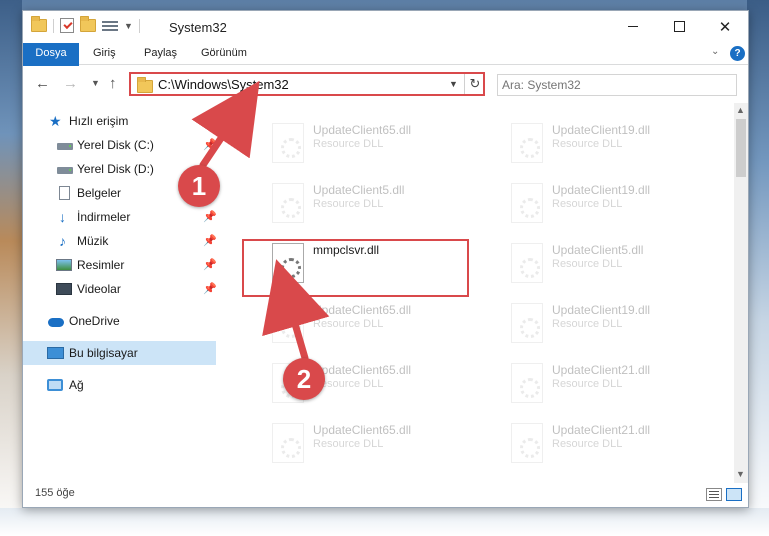 Image resolution: width=769 pixels, height=536 pixels. I want to click on sidebar-item-label: Videolar, so click(99, 289).